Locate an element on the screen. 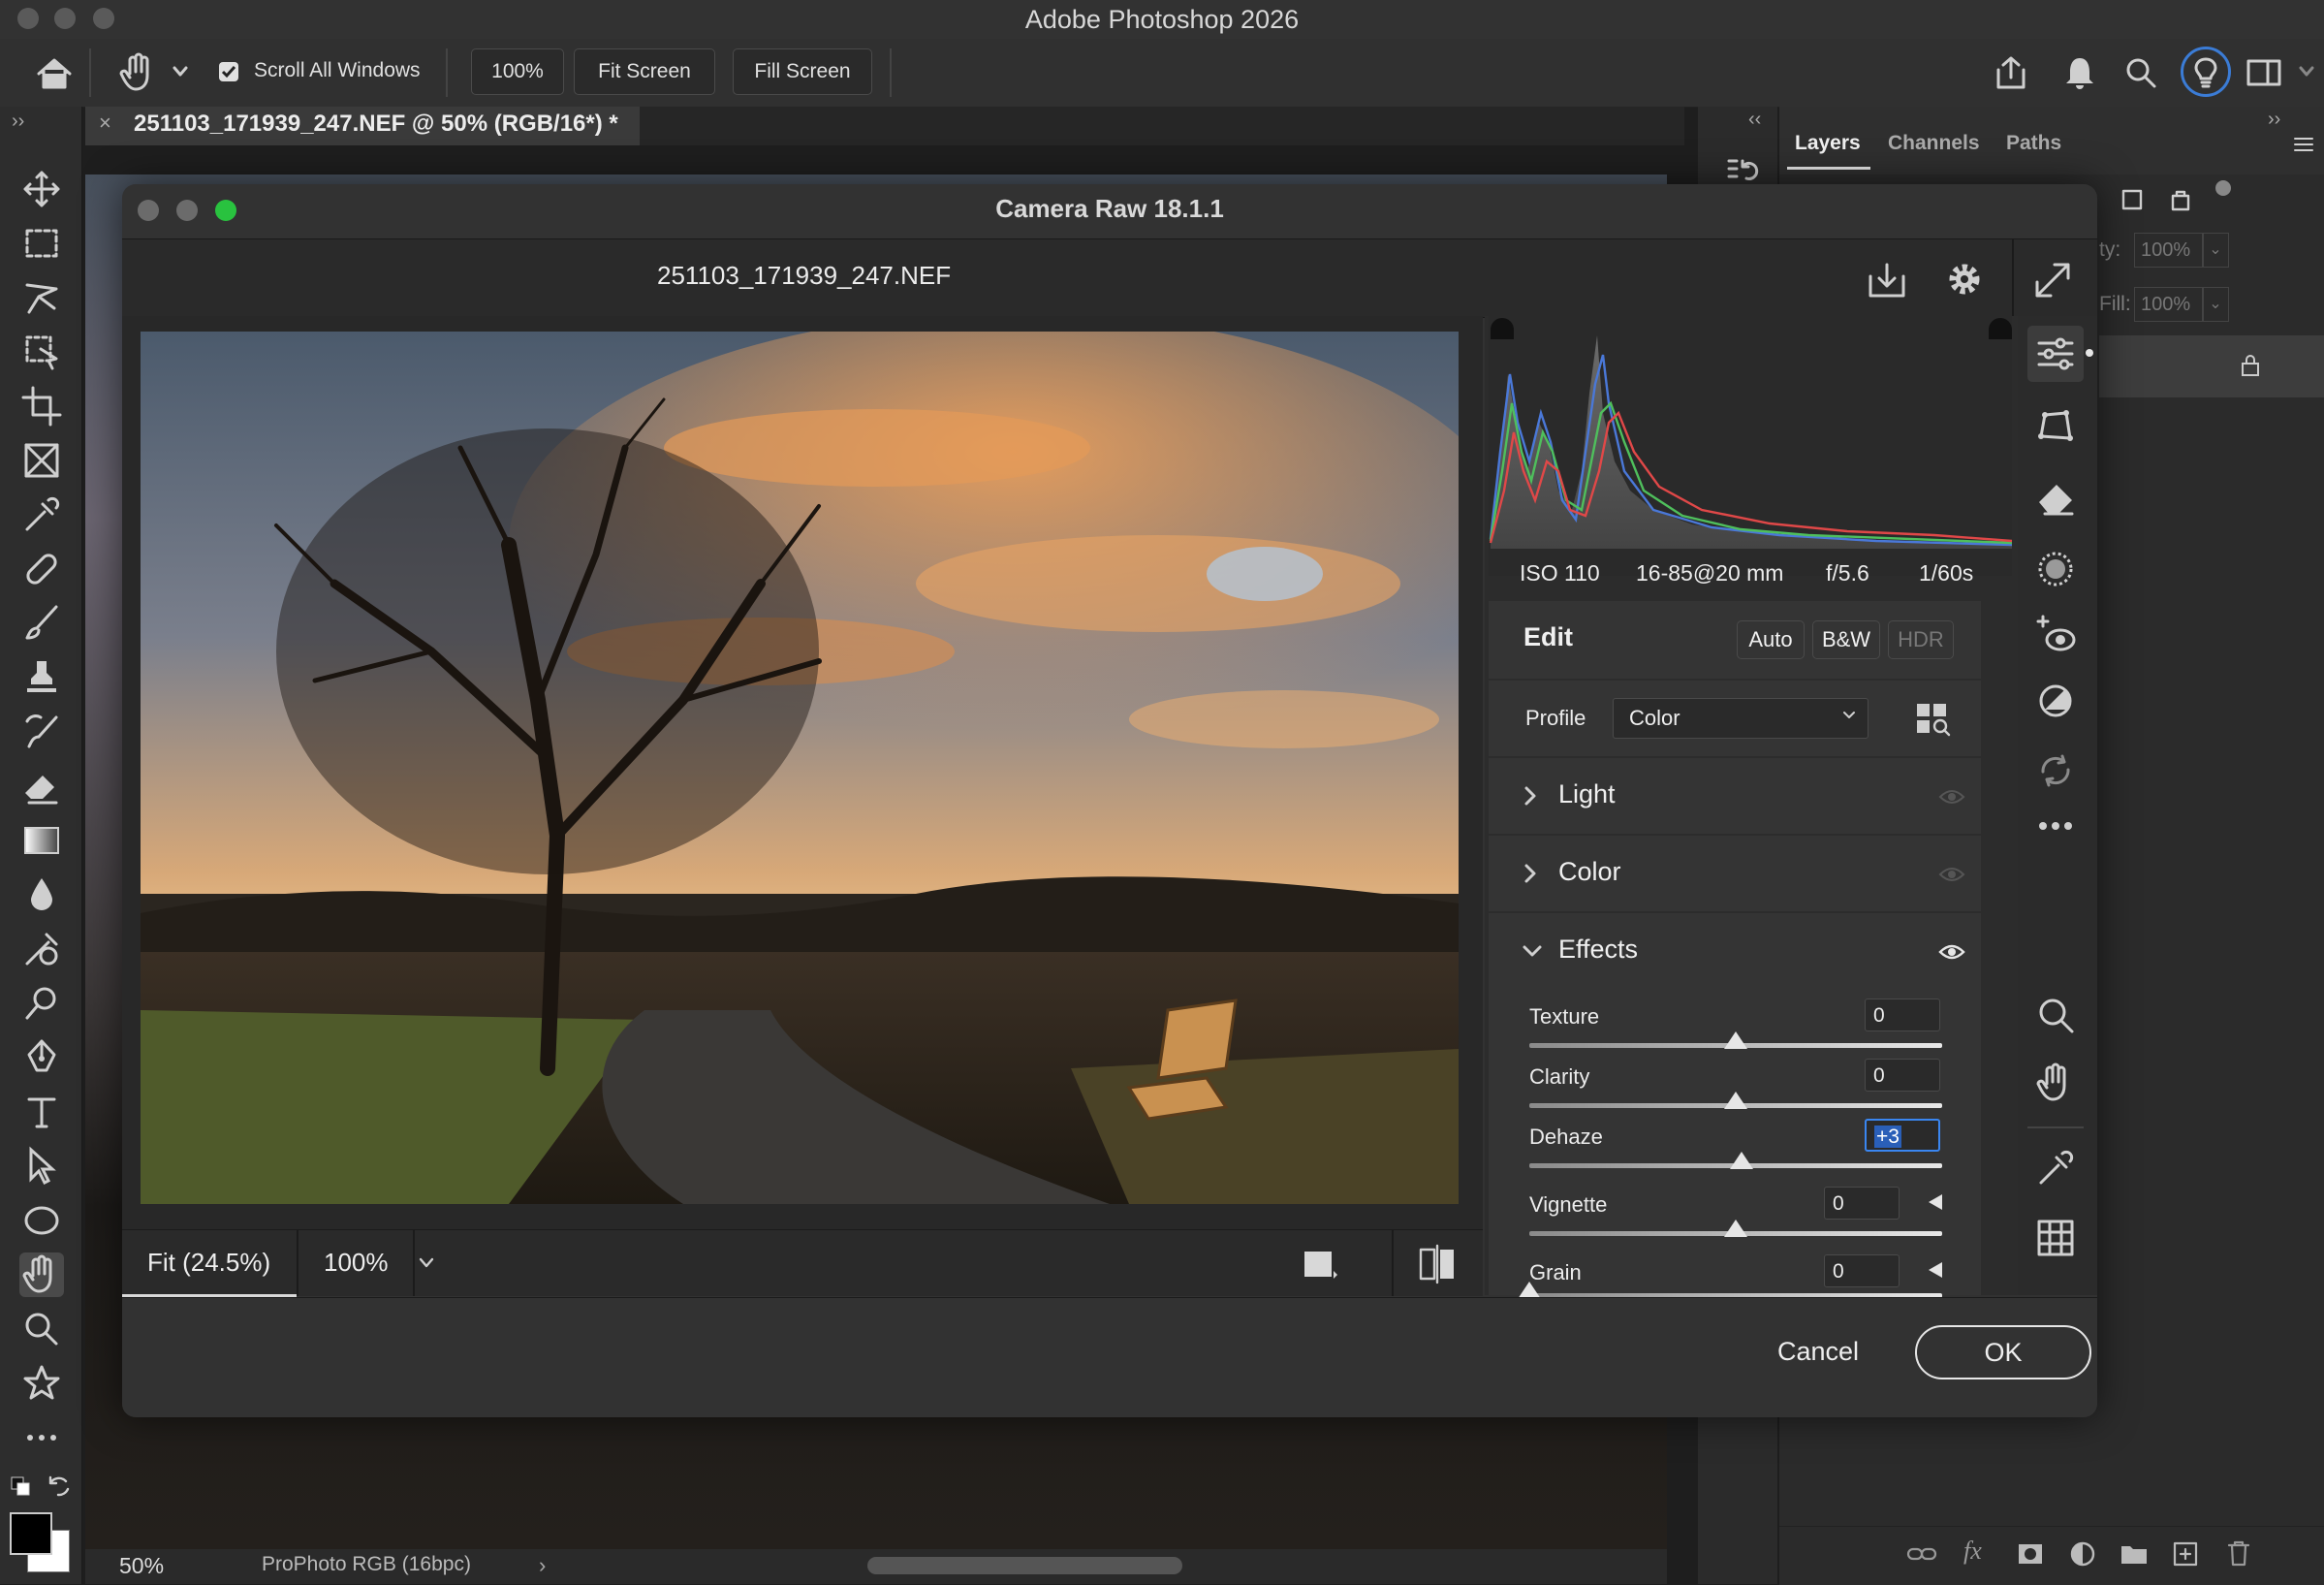 Image resolution: width=2324 pixels, height=1585 pixels. hand-tool-icon is located at coordinates (41, 1275).